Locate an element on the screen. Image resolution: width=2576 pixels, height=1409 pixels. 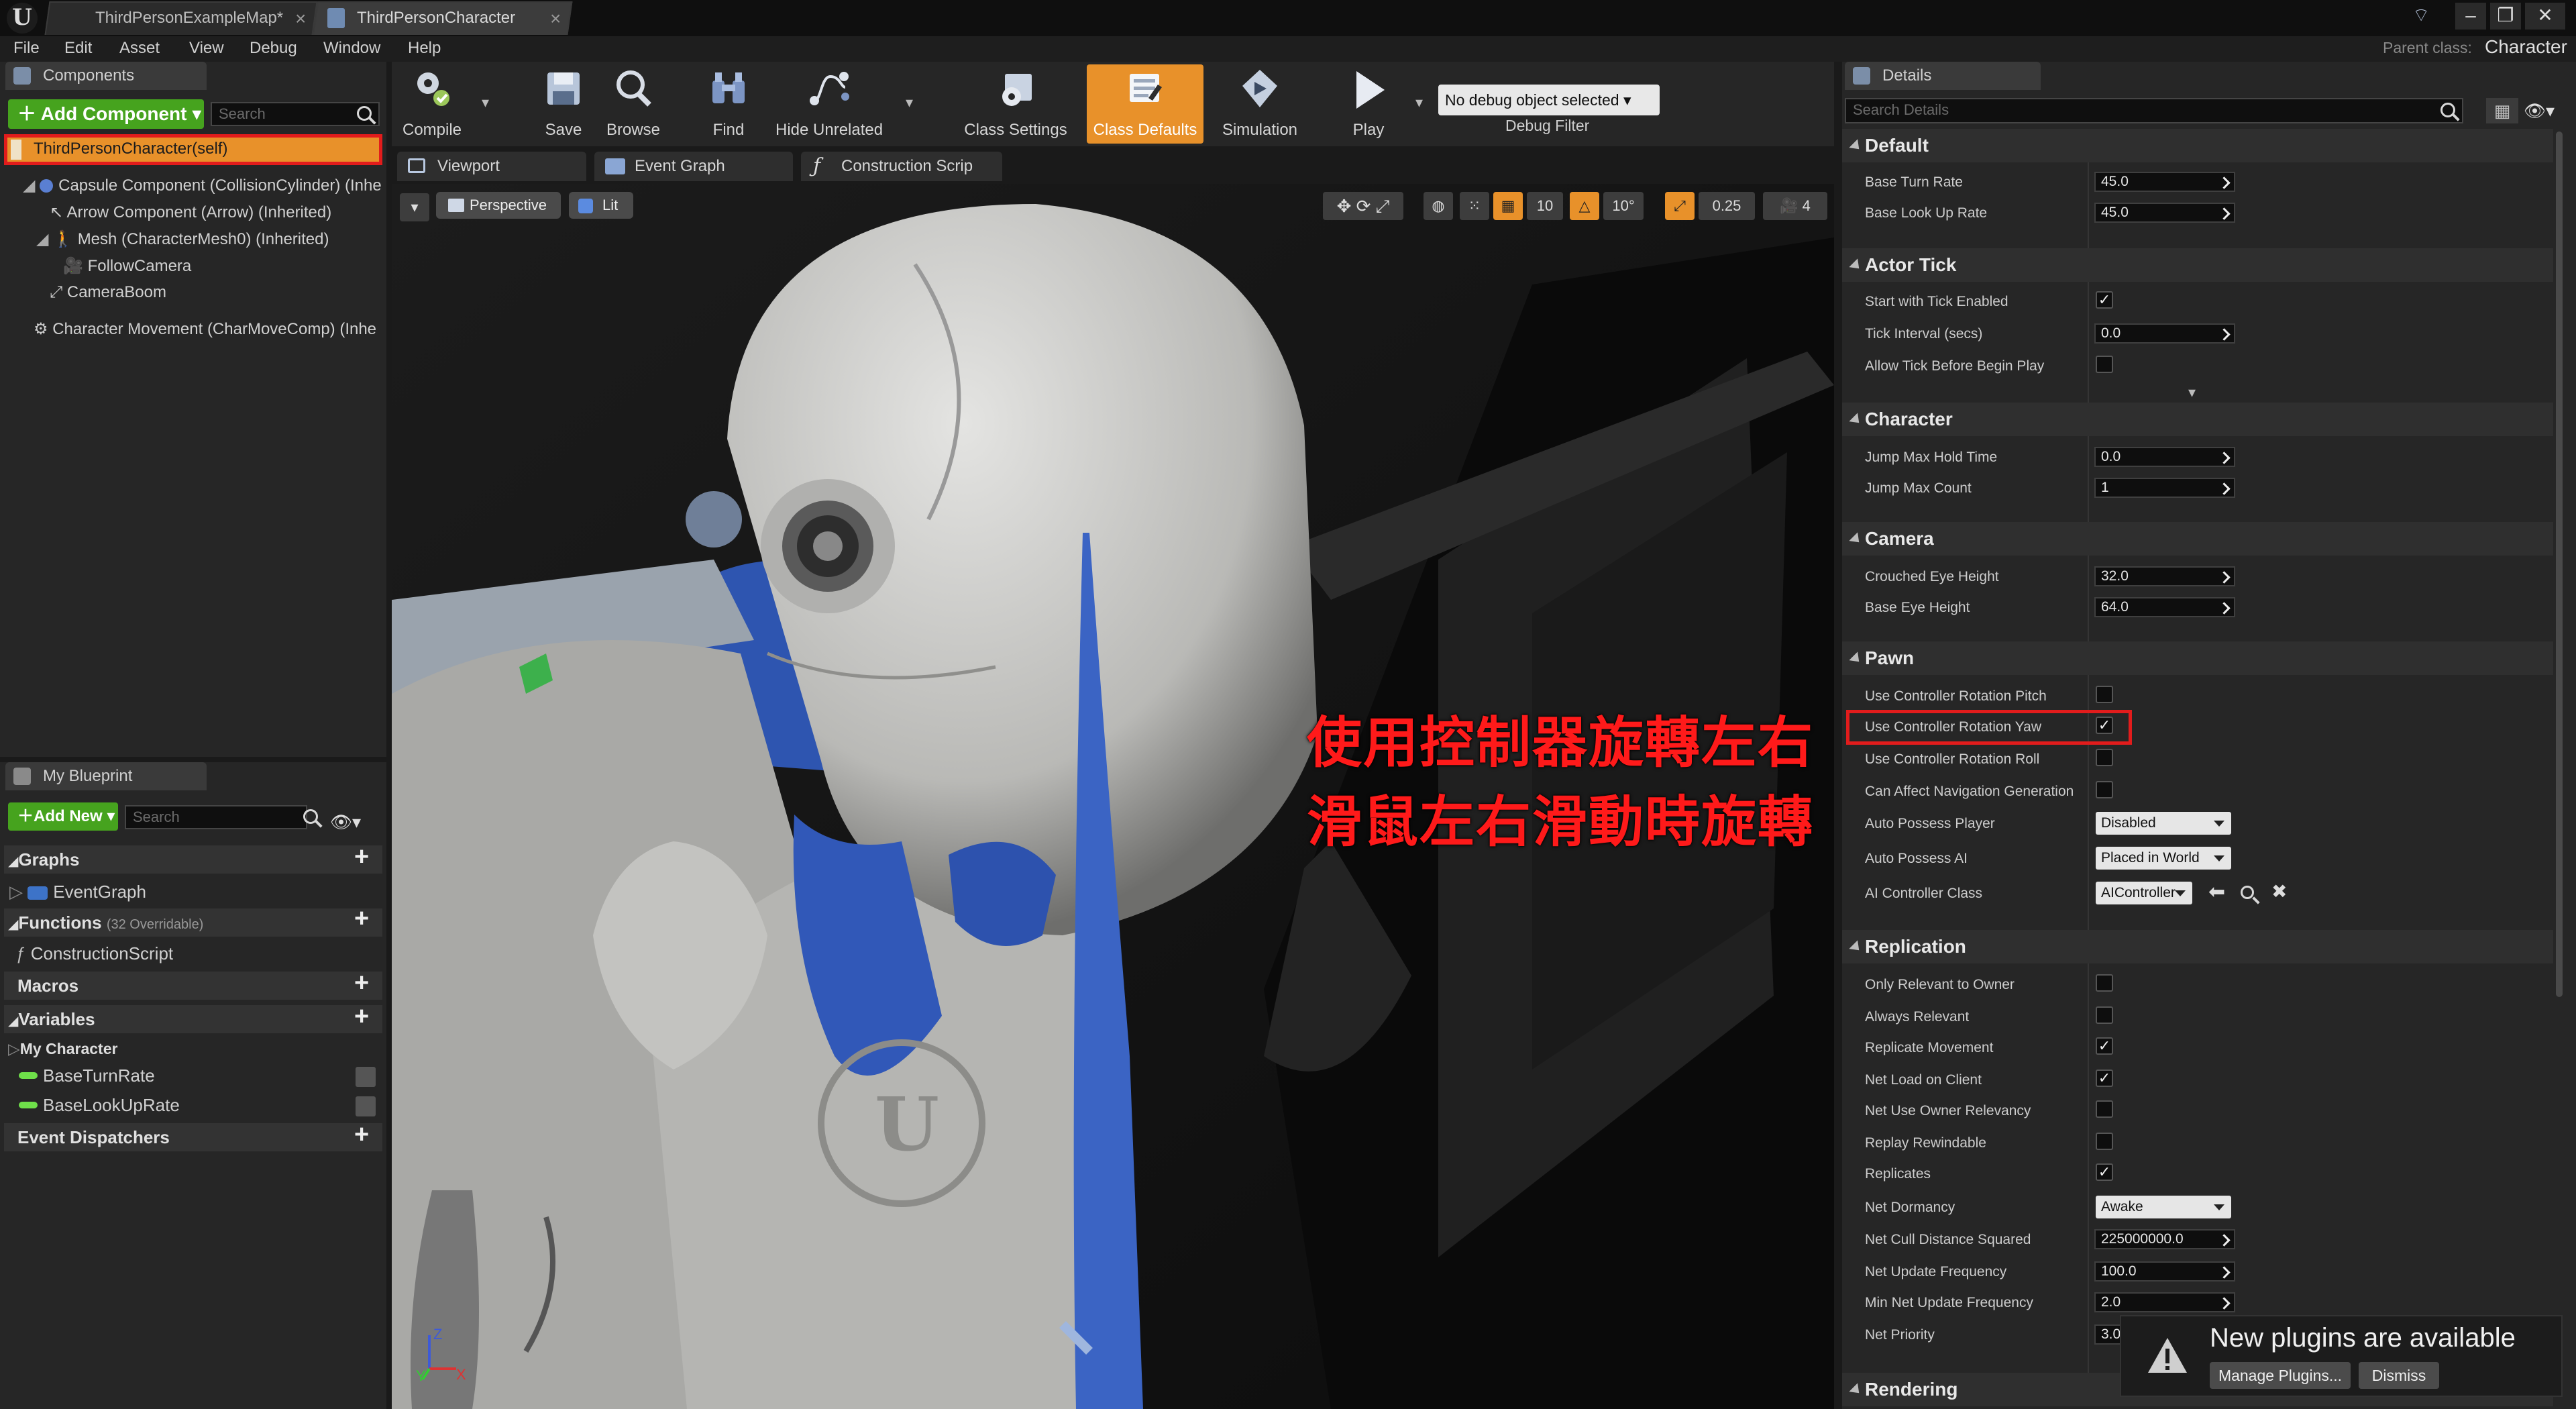
unreal-logo-icon: U is located at coordinates (22, 18).